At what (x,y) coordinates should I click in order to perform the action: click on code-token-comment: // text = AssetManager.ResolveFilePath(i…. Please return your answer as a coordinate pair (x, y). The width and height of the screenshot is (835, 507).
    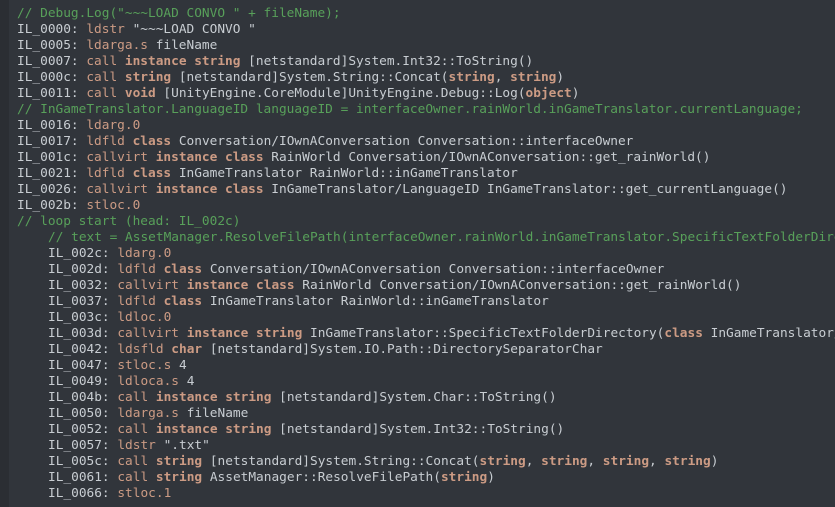
    Looking at the image, I should click on (441, 237).